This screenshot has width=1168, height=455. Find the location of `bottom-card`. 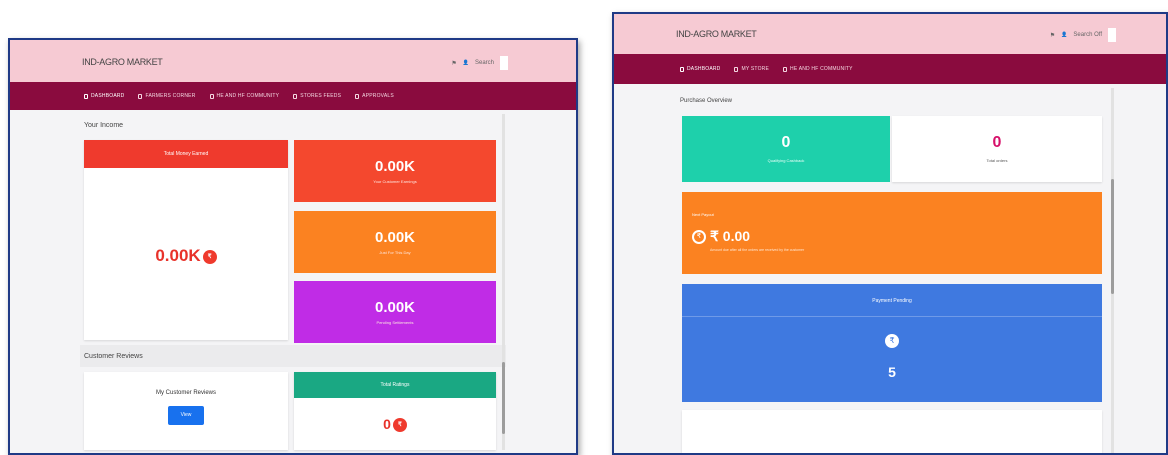

bottom-card is located at coordinates (892, 431).